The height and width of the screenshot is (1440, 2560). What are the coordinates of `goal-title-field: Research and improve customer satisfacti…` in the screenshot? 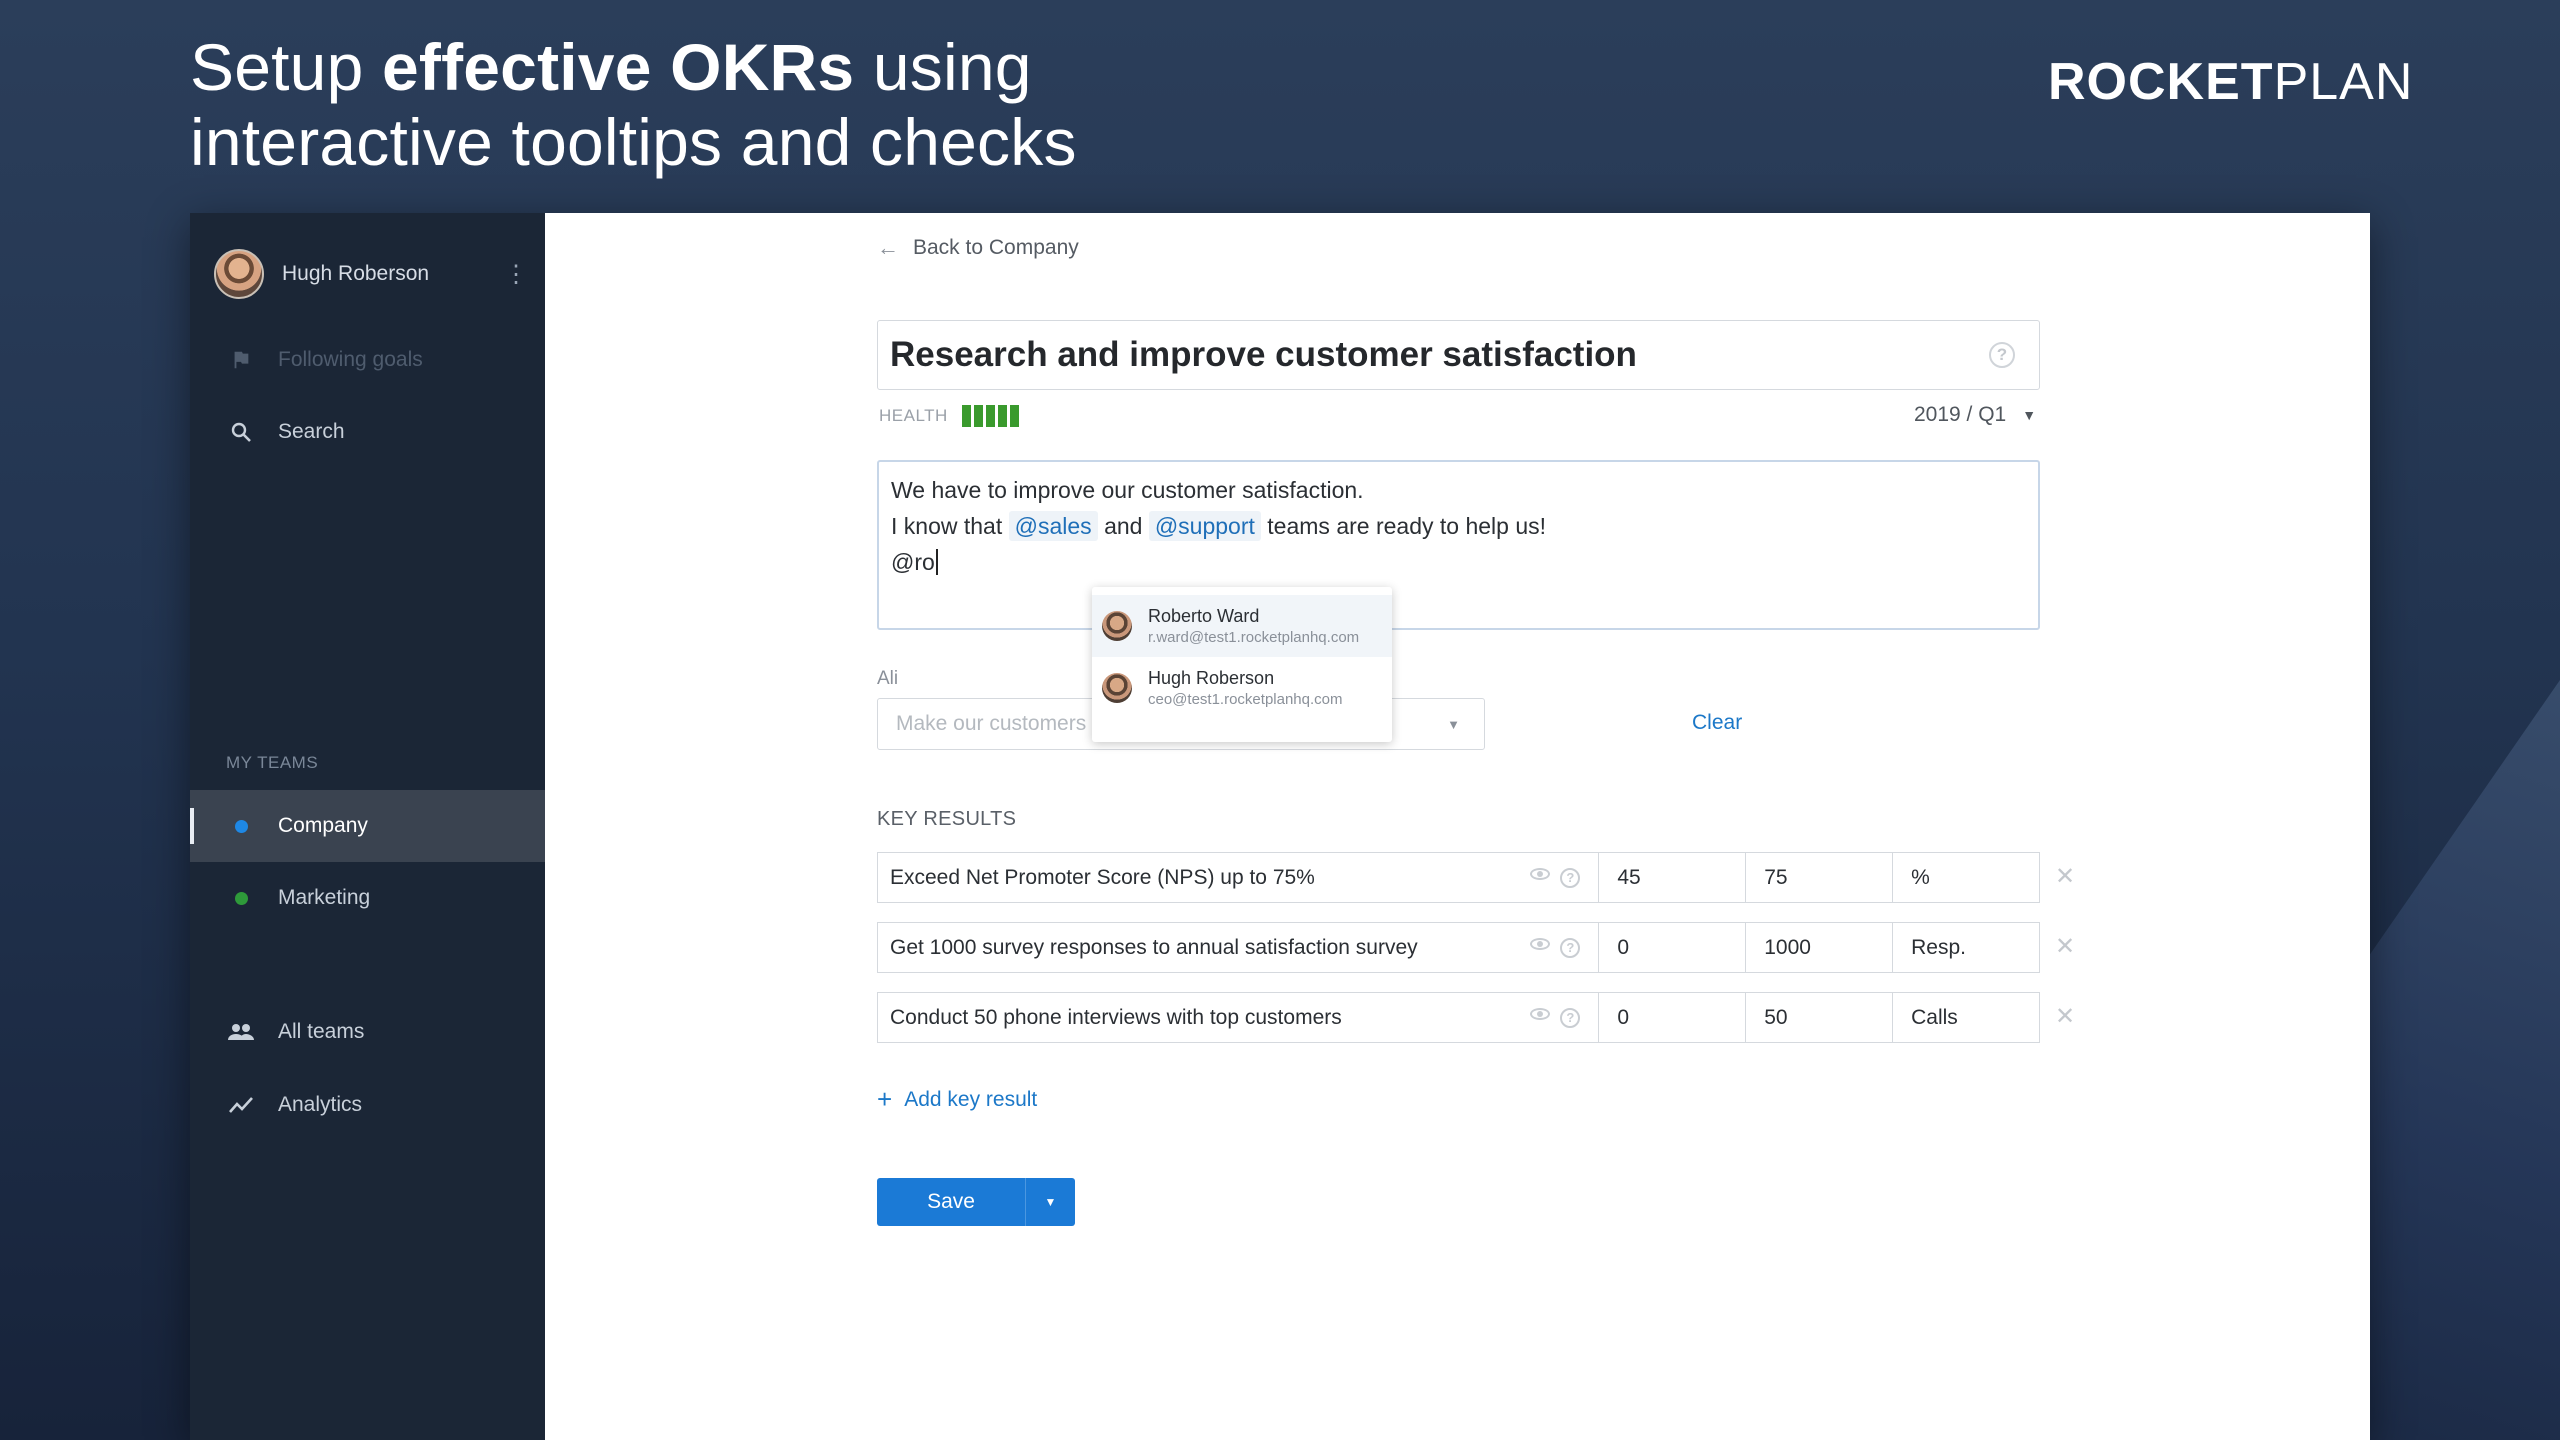 It's located at (1458, 355).